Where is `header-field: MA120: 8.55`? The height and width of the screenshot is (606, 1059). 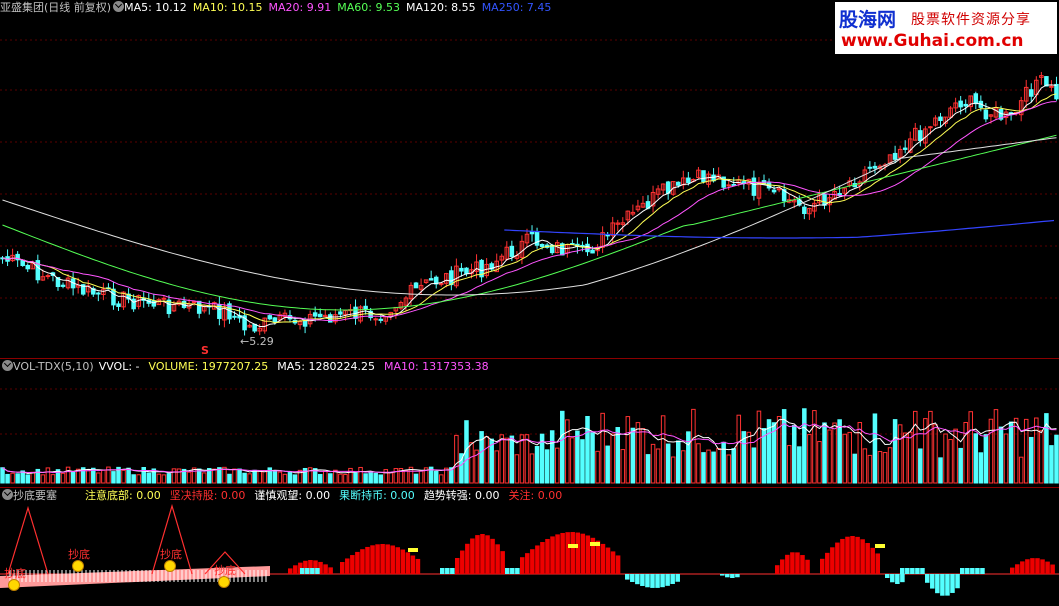 header-field: MA120: 8.55 is located at coordinates (440, 7).